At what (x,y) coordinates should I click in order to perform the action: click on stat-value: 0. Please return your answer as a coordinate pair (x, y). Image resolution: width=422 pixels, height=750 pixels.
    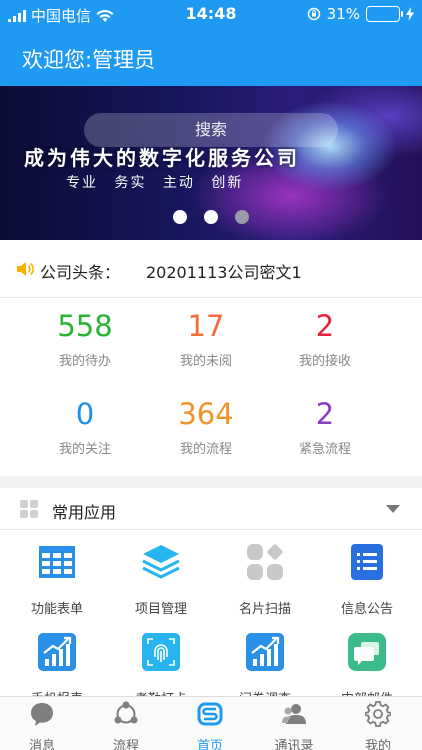
    Looking at the image, I should click on (85, 414).